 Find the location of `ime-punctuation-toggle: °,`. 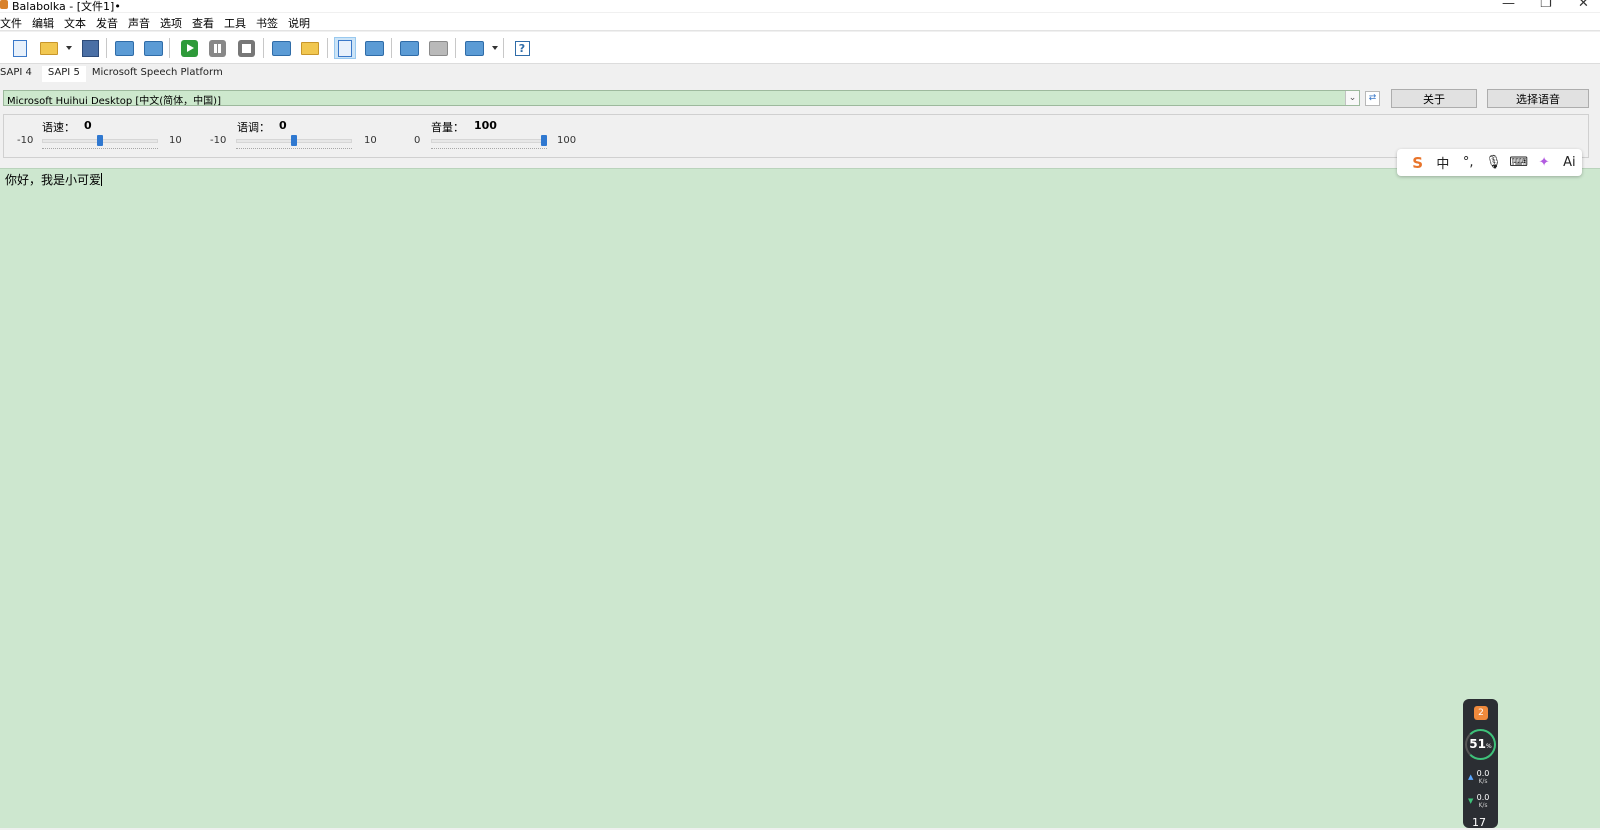

ime-punctuation-toggle: °, is located at coordinates (1468, 162).